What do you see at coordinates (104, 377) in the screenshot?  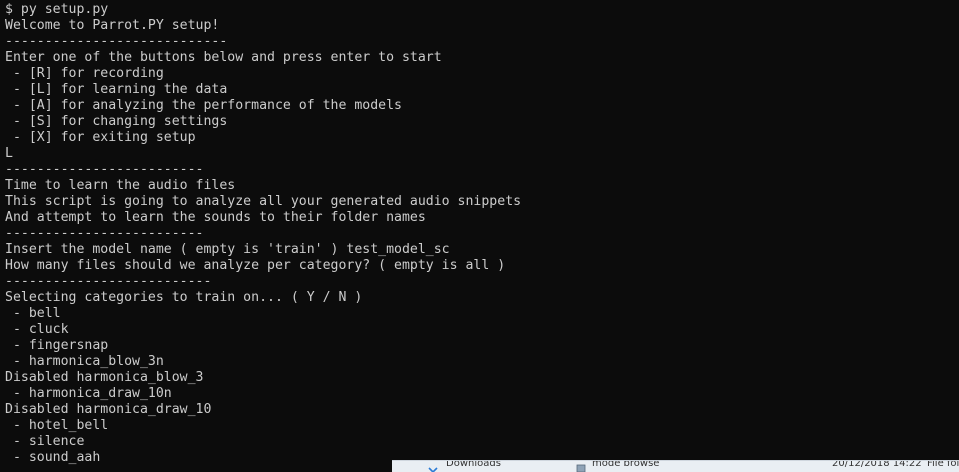 I see `console-line: Disabled harmonica_blow_3` at bounding box center [104, 377].